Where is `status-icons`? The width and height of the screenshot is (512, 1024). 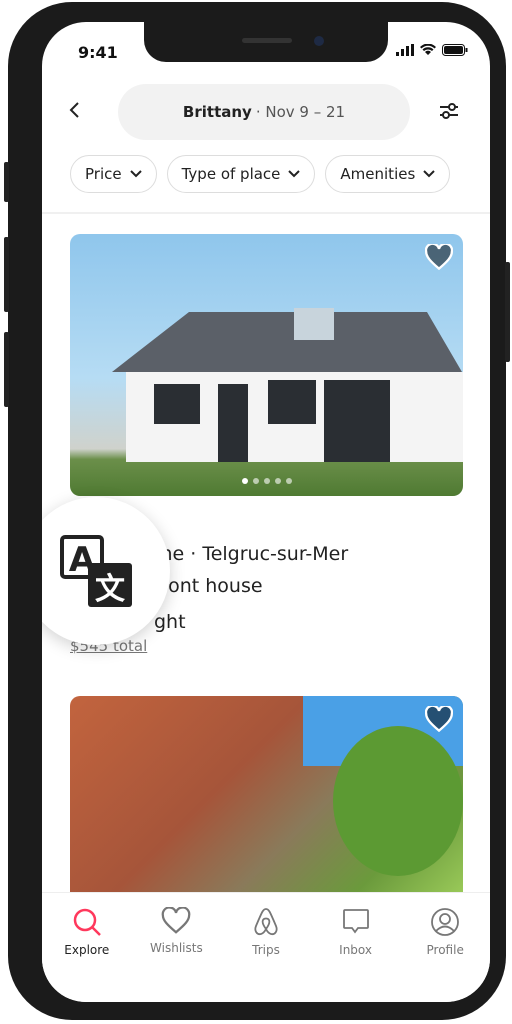
status-icons is located at coordinates (432, 50).